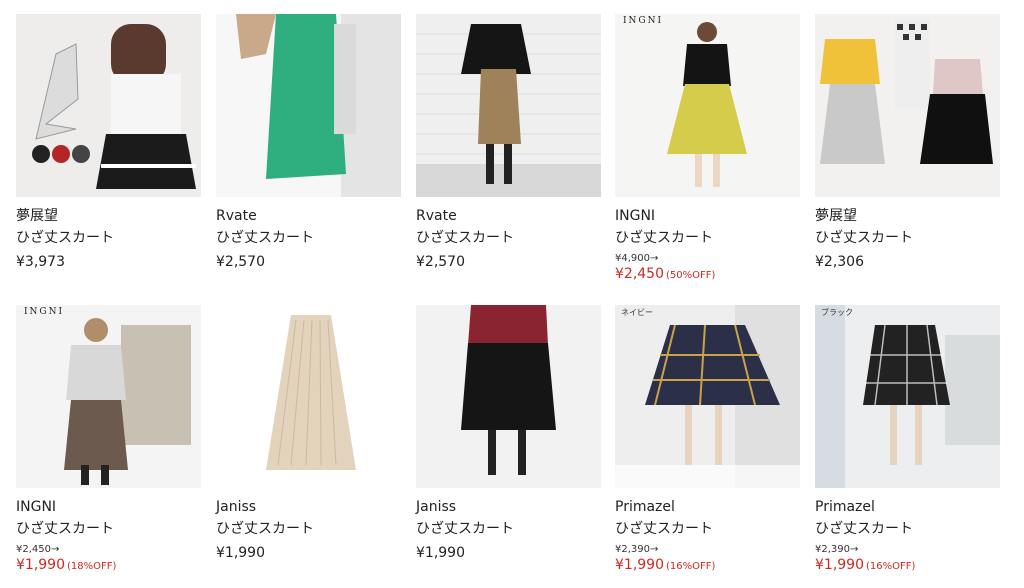 The height and width of the screenshot is (588, 1024). What do you see at coordinates (38, 549) in the screenshot?
I see `original-price: ¥2,450→` at bounding box center [38, 549].